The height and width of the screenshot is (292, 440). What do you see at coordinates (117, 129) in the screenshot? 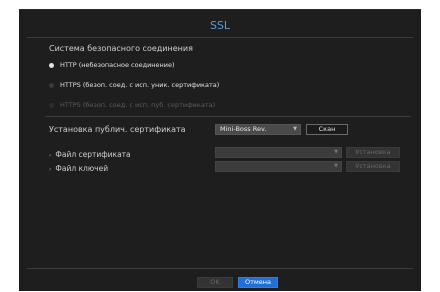
I see `public-cert-label: Установка публич. сертификата` at bounding box center [117, 129].